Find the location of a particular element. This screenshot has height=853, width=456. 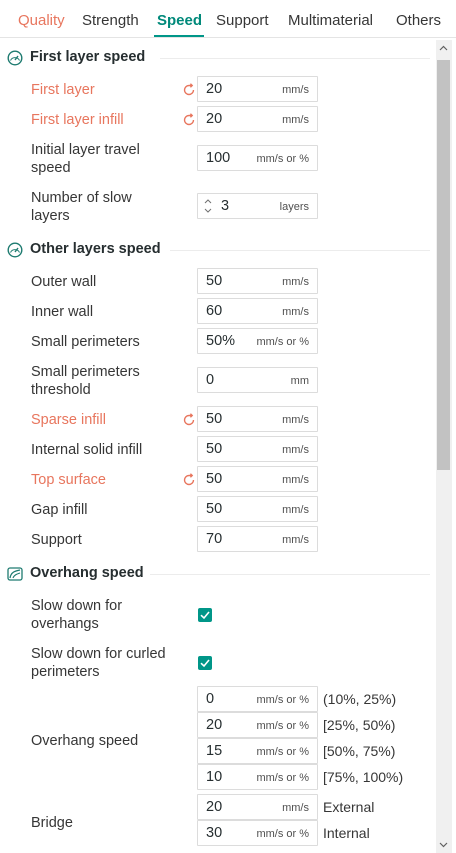

overhang-speed-75-100-input: 10 mm/s or % is located at coordinates (257, 777).